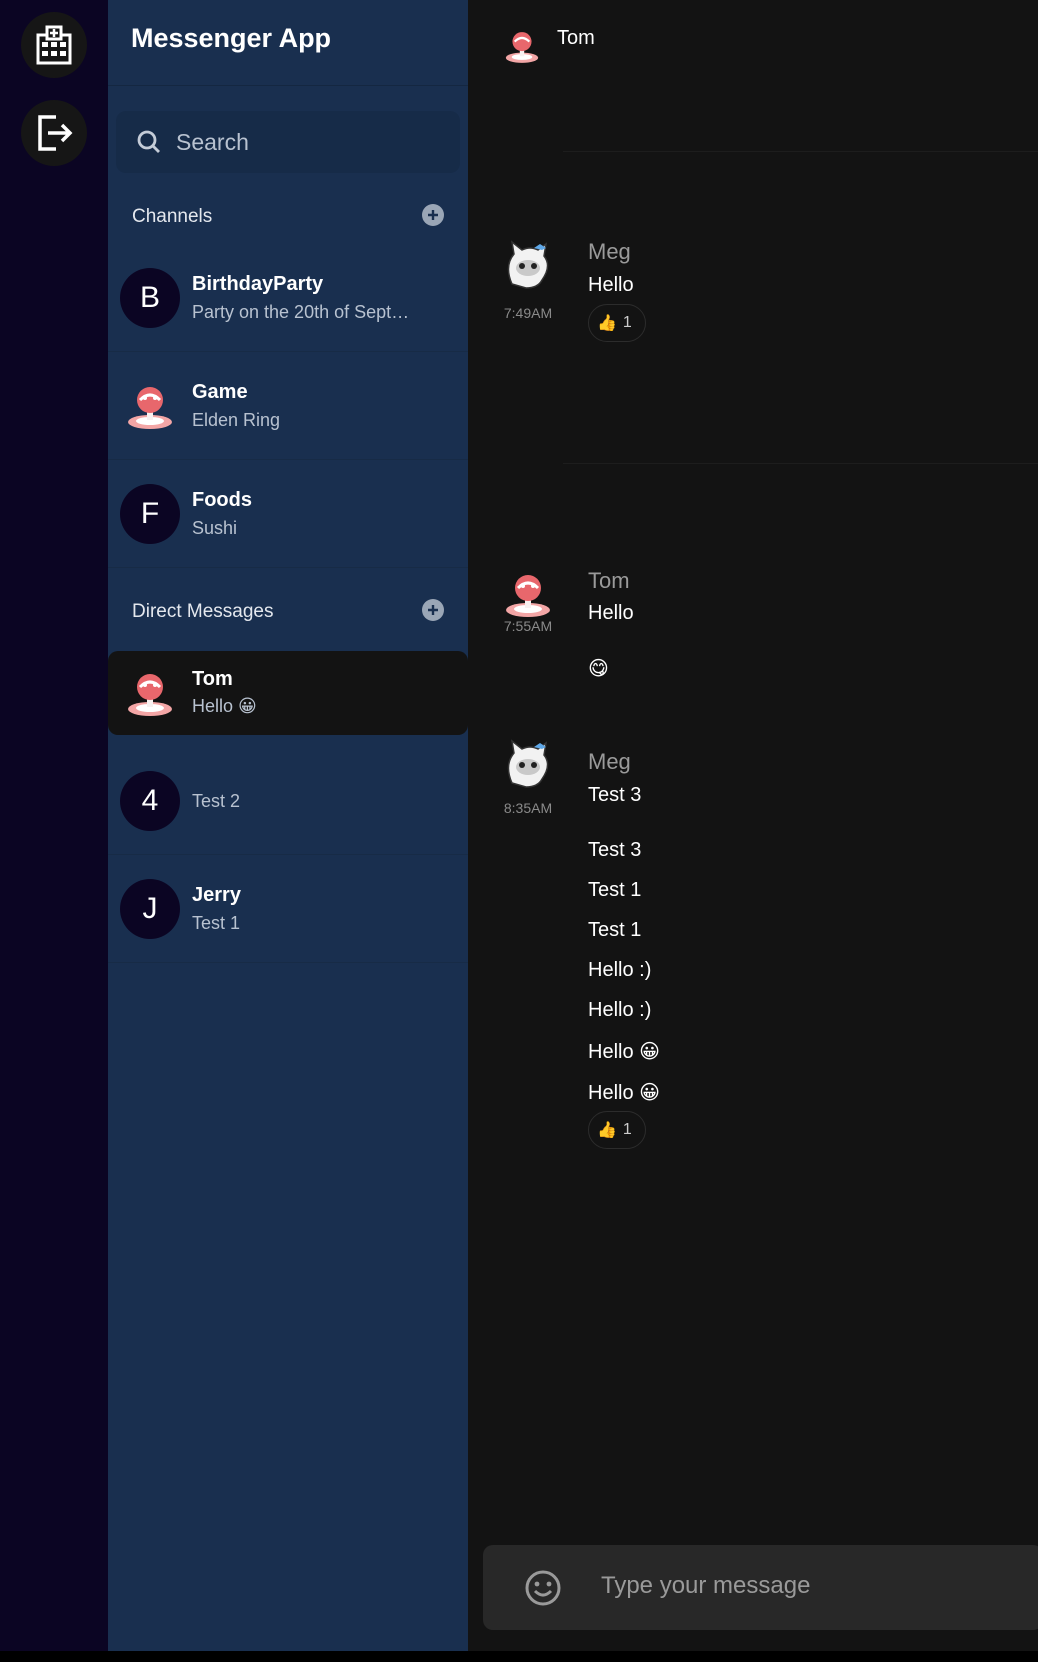 Image resolution: width=1038 pixels, height=1662 pixels. Describe the element at coordinates (231, 38) in the screenshot. I see `app-title: Messenger App` at that location.